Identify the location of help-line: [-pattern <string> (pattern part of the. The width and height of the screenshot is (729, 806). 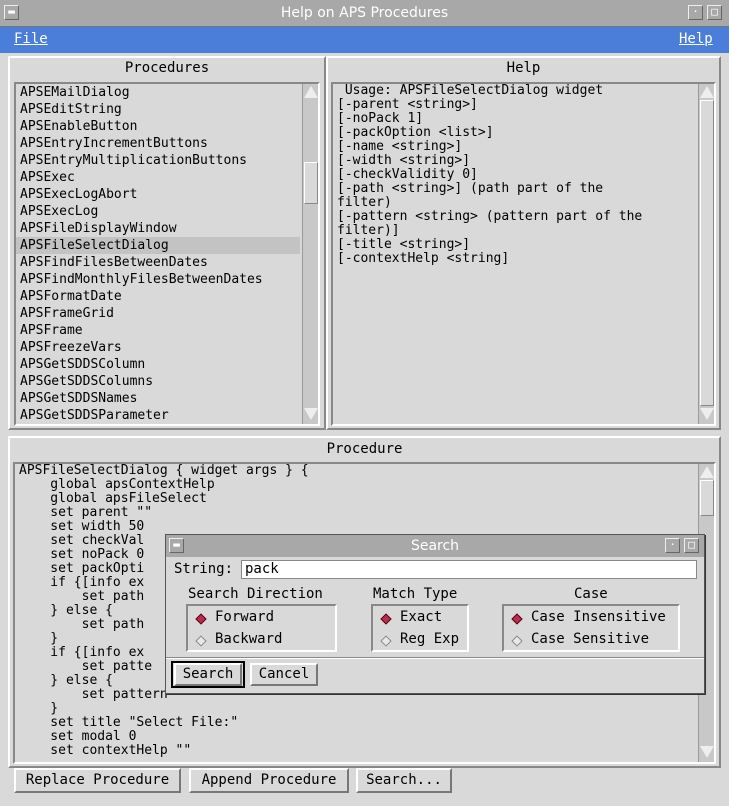
(490, 216).